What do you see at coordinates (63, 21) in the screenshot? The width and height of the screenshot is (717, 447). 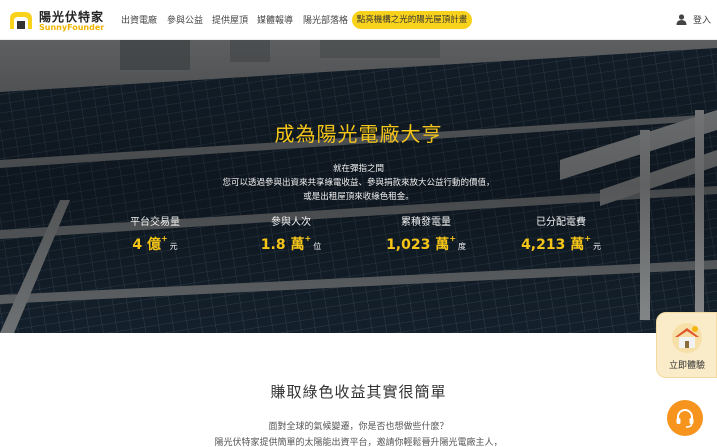 I see `logo: 陽光伏特家 SunnyFounder` at bounding box center [63, 21].